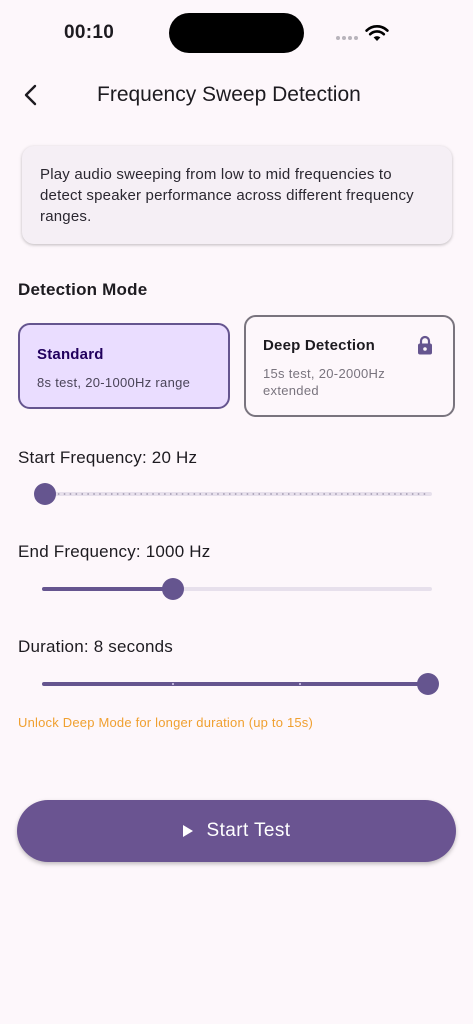  I want to click on dynamic-island, so click(236, 33).